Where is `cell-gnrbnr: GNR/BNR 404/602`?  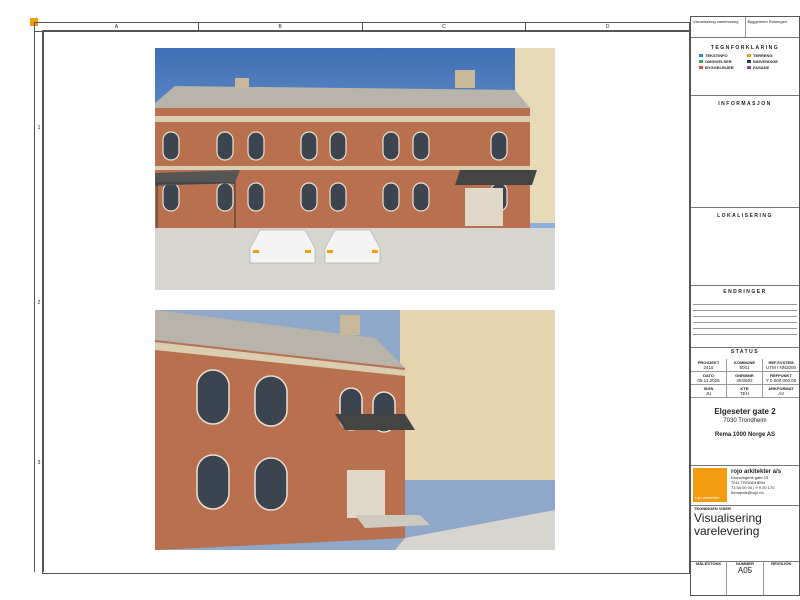
cell-gnrbnr: GNR/BNR 404/602 is located at coordinates (745, 378).